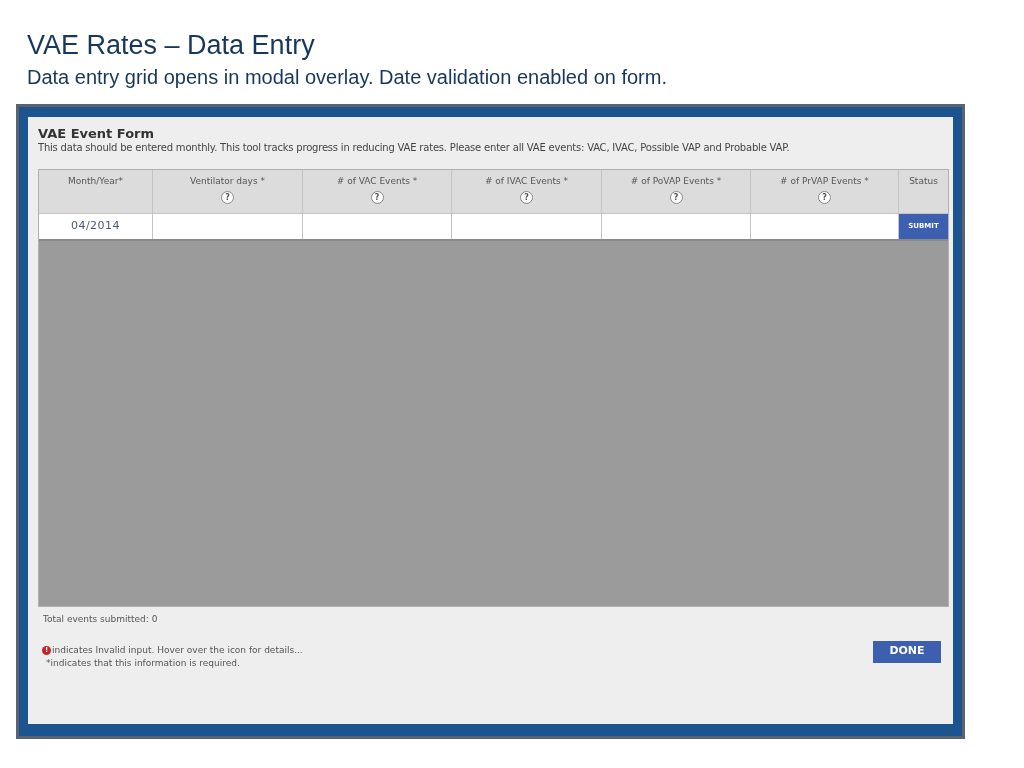  I want to click on total-text: Total events submitted: 0, so click(100, 619).